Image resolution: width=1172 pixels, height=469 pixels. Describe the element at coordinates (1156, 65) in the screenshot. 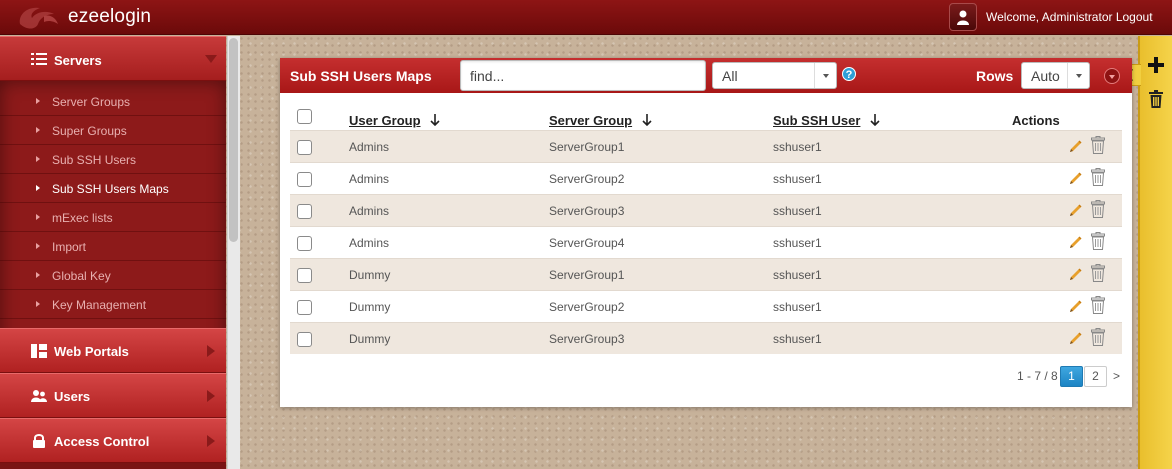

I see `add-icon` at that location.